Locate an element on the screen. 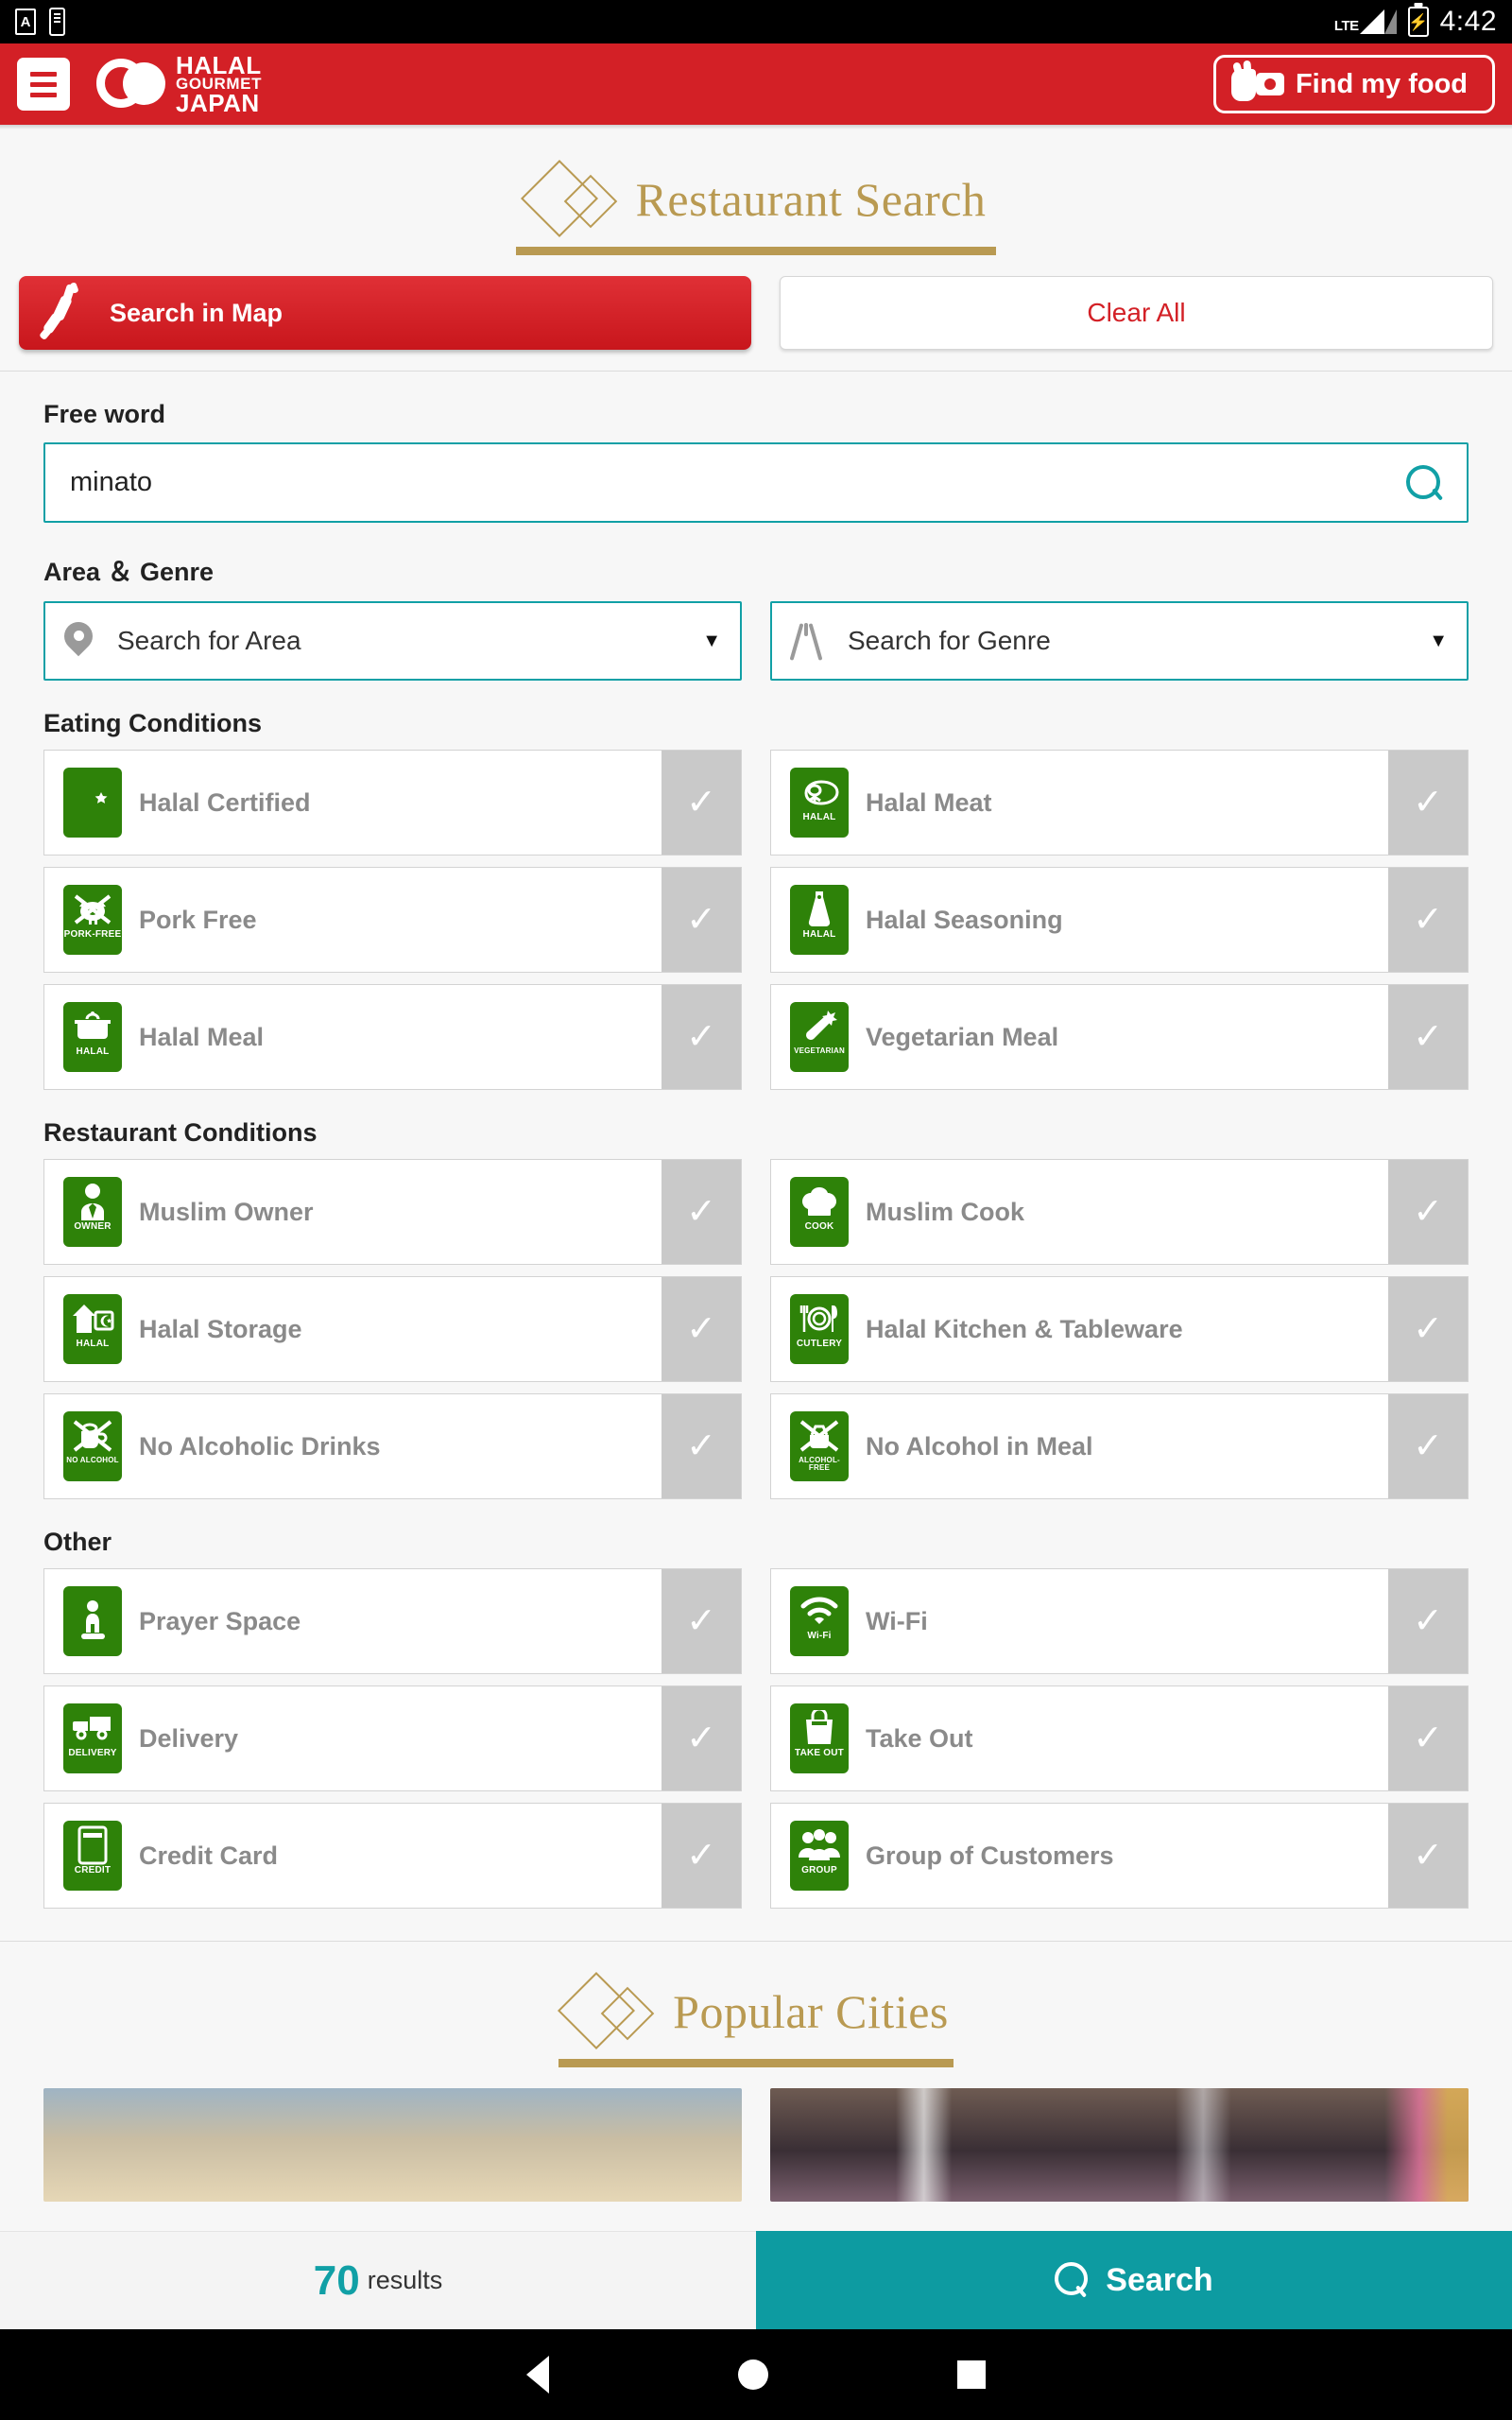 The width and height of the screenshot is (1512, 2420). back-icon is located at coordinates (537, 2375).